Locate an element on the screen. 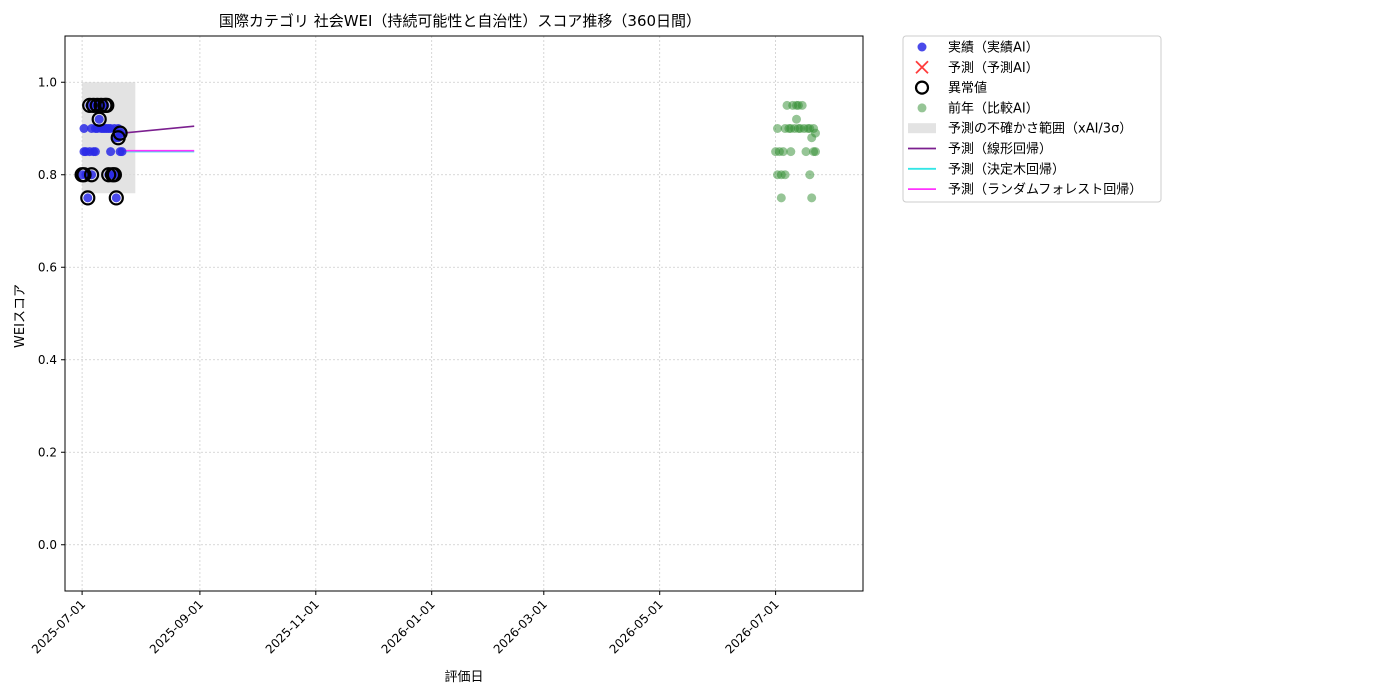  x-tick-label: 2025-09-01 is located at coordinates (176, 626).